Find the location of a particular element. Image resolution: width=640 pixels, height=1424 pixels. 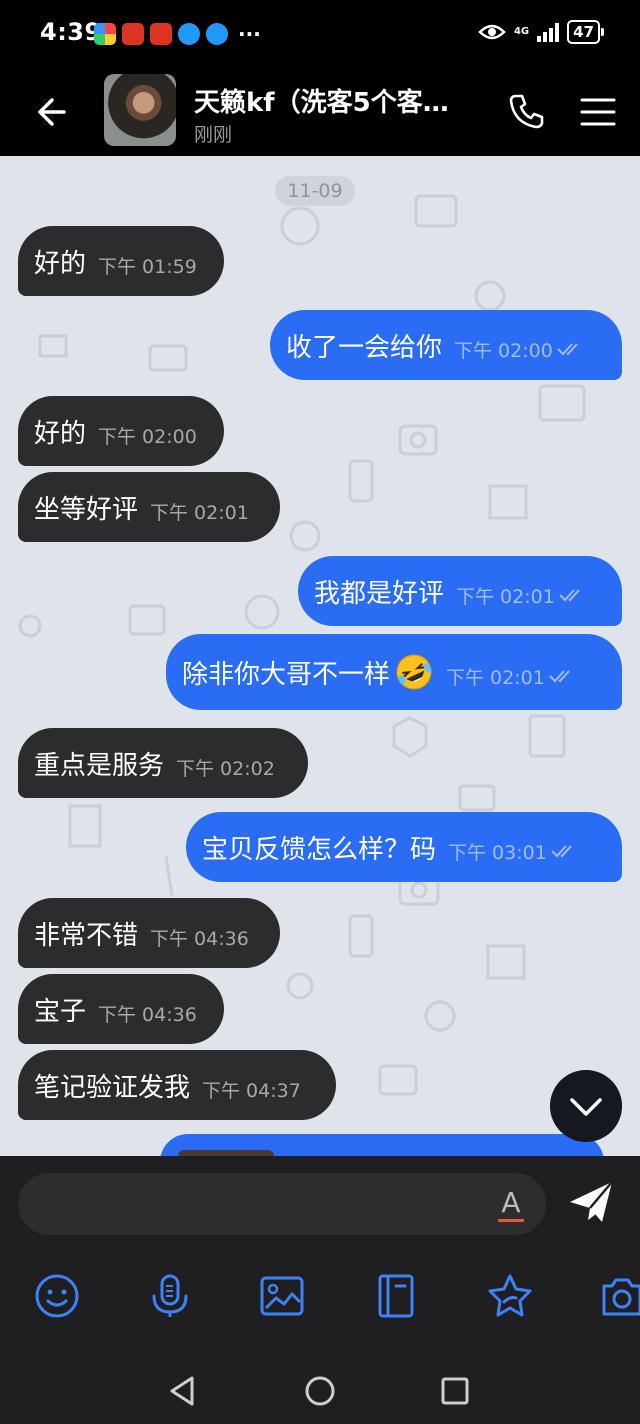

message-time: 下午 02:02 is located at coordinates (225, 768).